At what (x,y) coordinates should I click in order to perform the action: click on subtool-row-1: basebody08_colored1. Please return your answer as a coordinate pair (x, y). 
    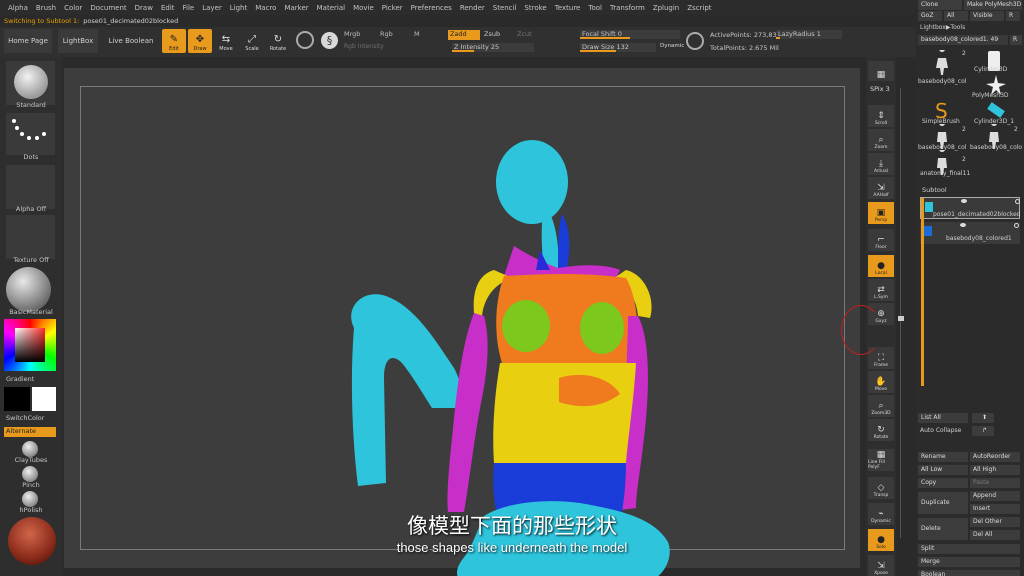
    Looking at the image, I should click on (970, 233).